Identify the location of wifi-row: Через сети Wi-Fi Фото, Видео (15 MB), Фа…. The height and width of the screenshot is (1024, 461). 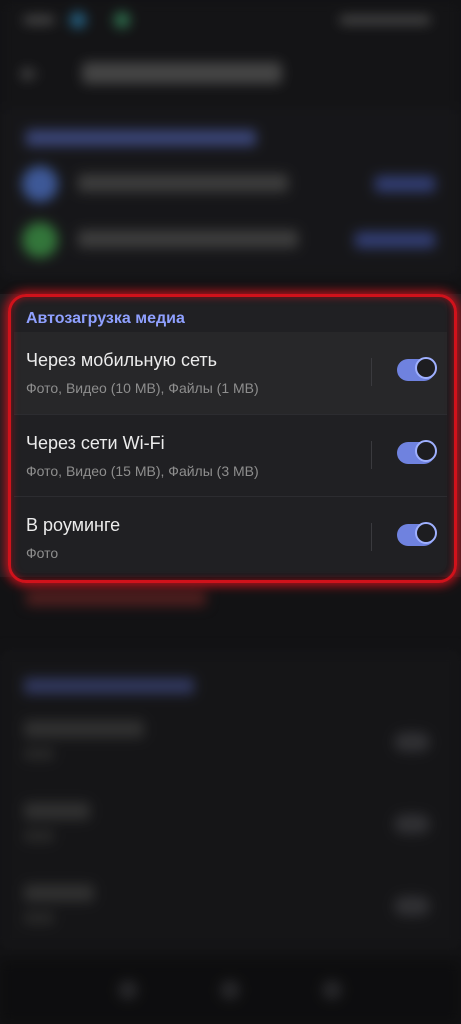
(230, 455).